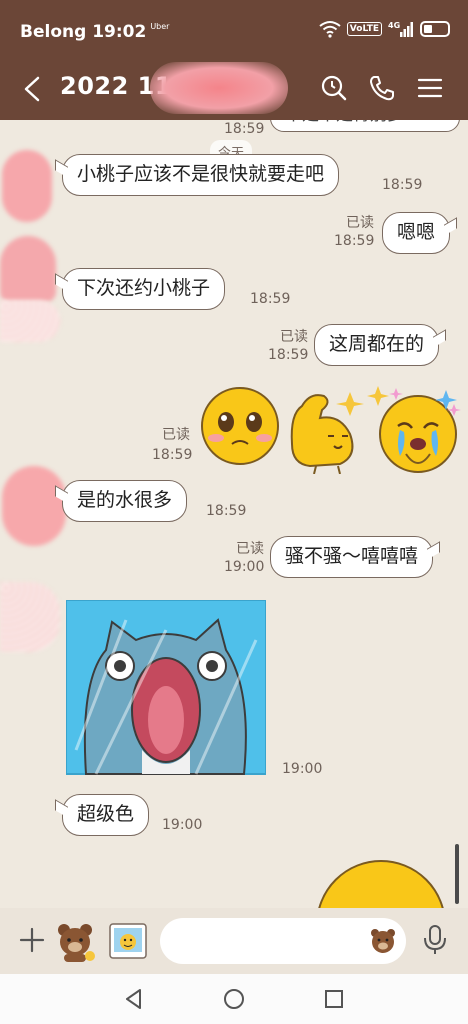  Describe the element at coordinates (364, 29) in the screenshot. I see `volte-badge: VoLTE` at that location.